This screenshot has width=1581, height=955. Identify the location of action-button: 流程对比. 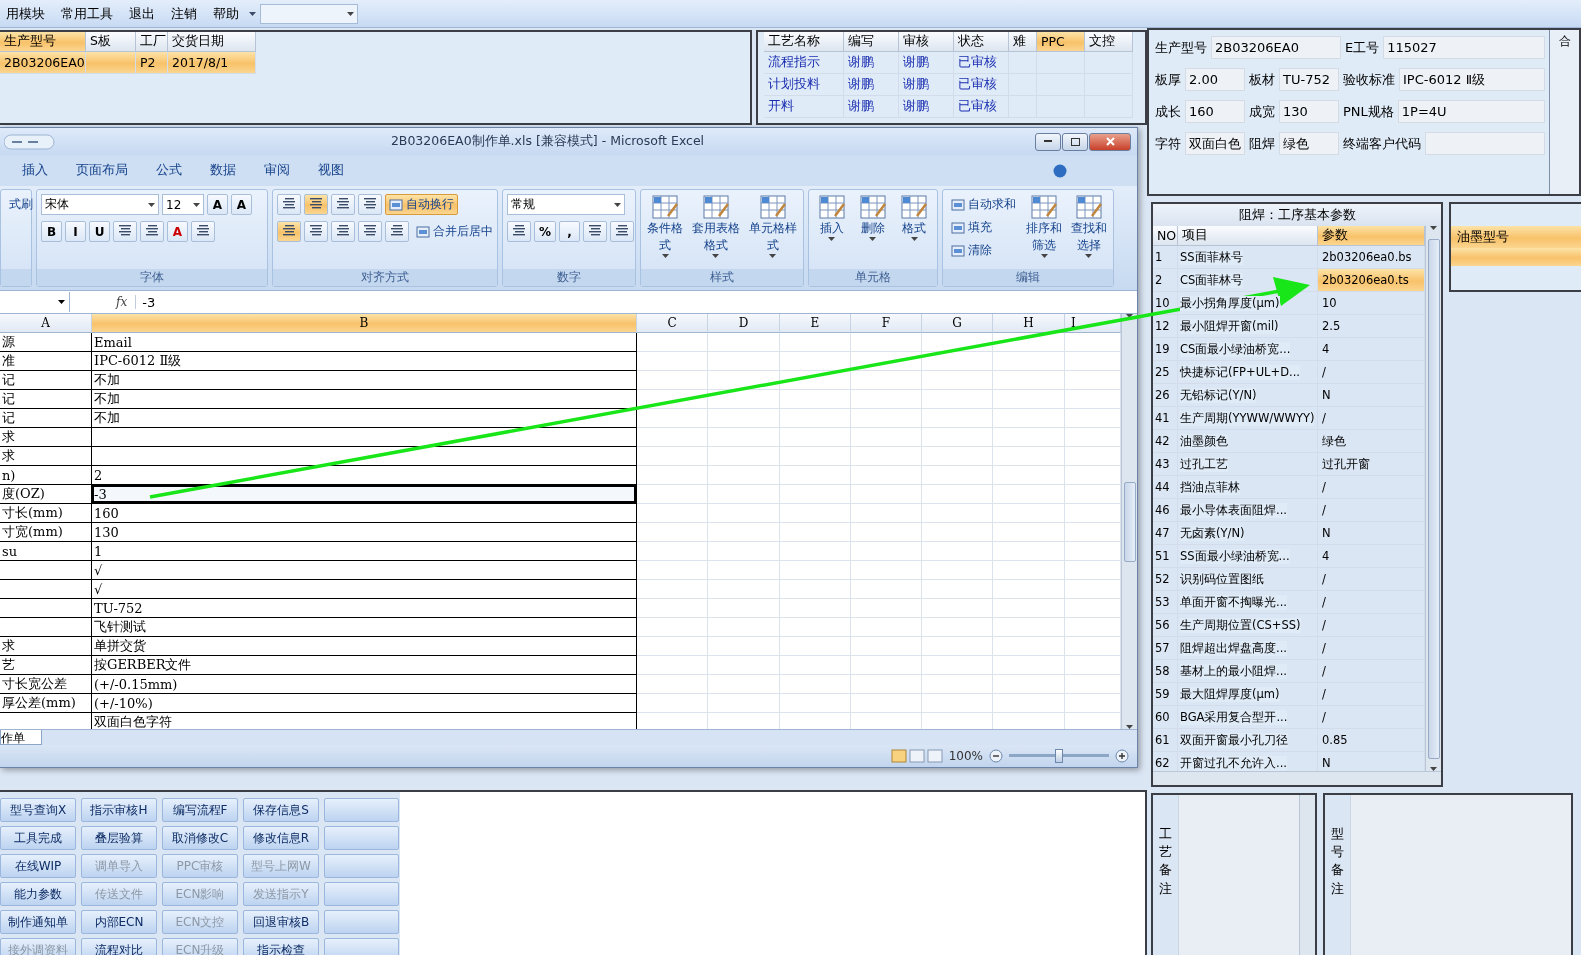
(119, 946).